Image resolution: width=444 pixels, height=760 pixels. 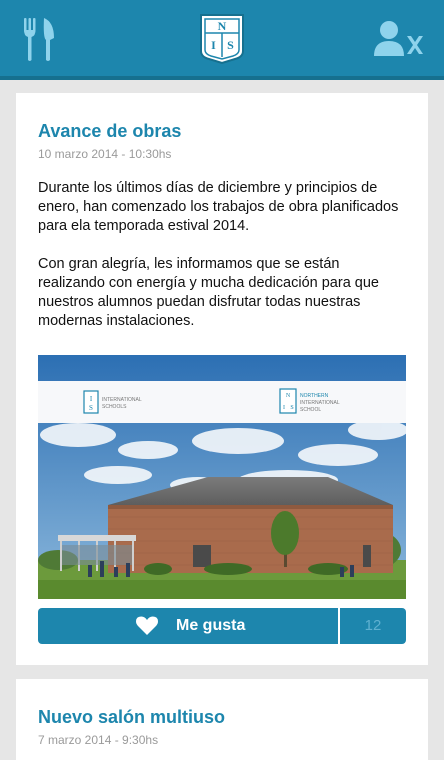 I want to click on logo-letter-s: S, so click(x=230, y=45).